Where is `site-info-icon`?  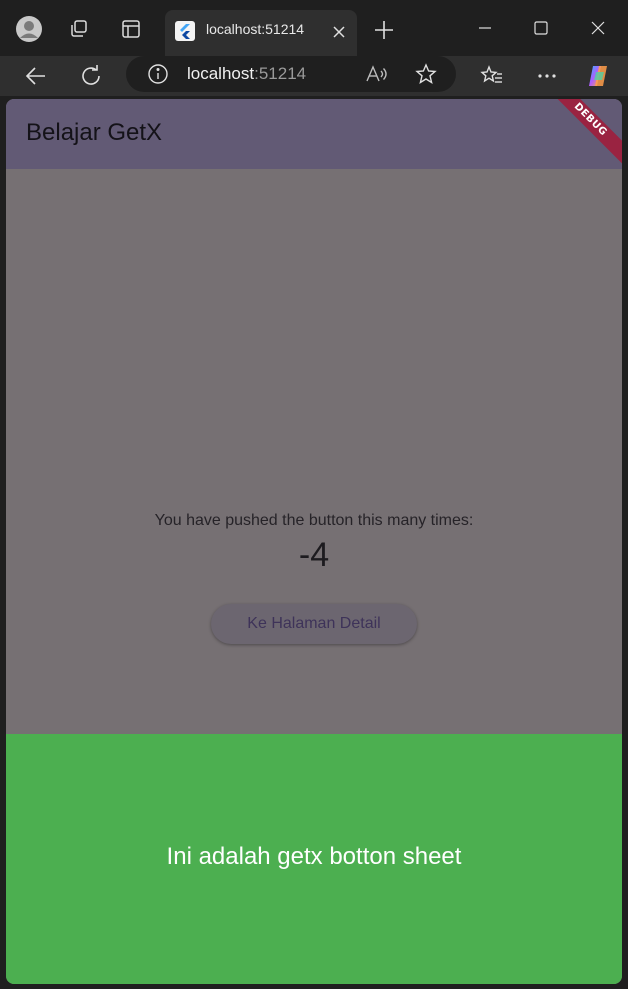
site-info-icon is located at coordinates (158, 74).